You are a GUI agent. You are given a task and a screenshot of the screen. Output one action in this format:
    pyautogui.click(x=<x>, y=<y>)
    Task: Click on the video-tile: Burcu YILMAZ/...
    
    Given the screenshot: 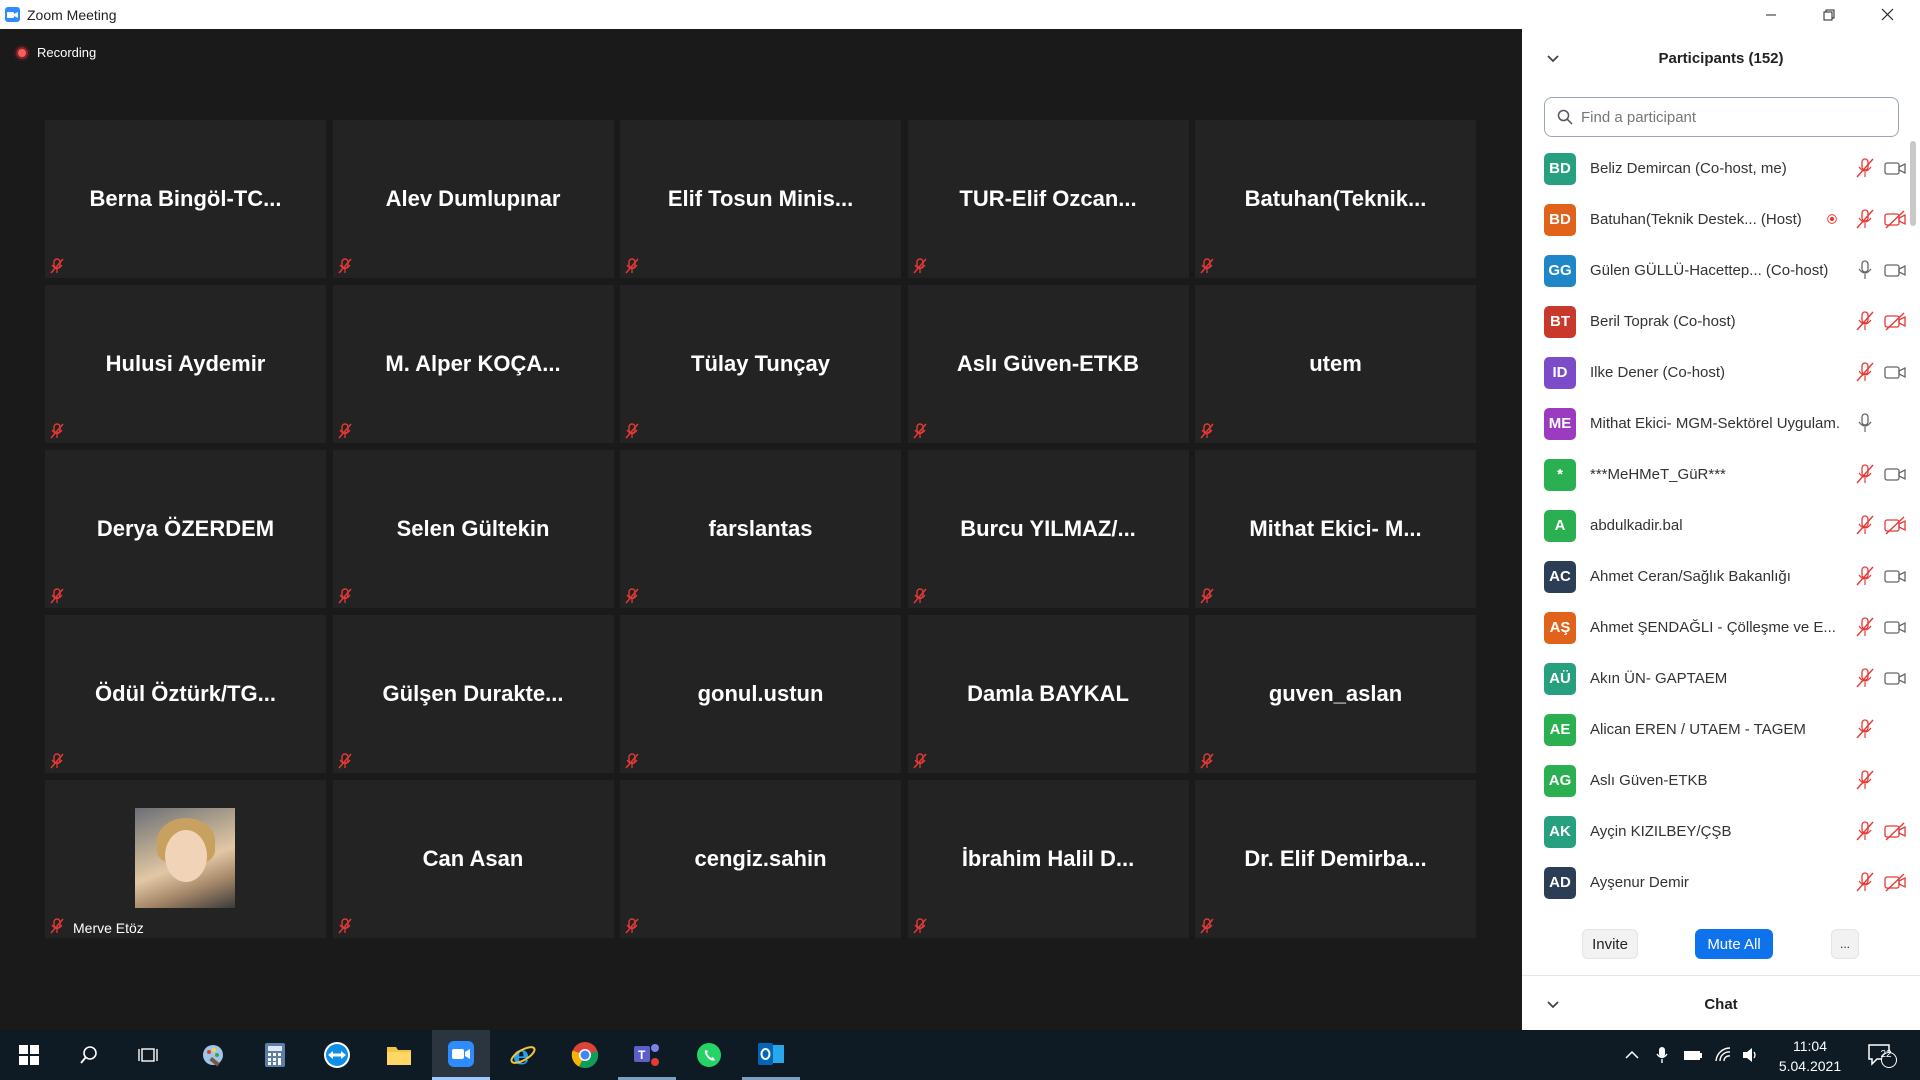 What is the action you would take?
    pyautogui.click(x=1048, y=529)
    